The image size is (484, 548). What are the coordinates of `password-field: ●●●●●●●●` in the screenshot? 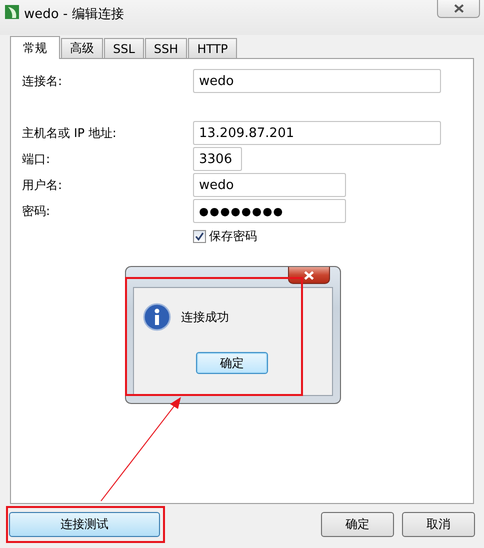 It's located at (269, 211).